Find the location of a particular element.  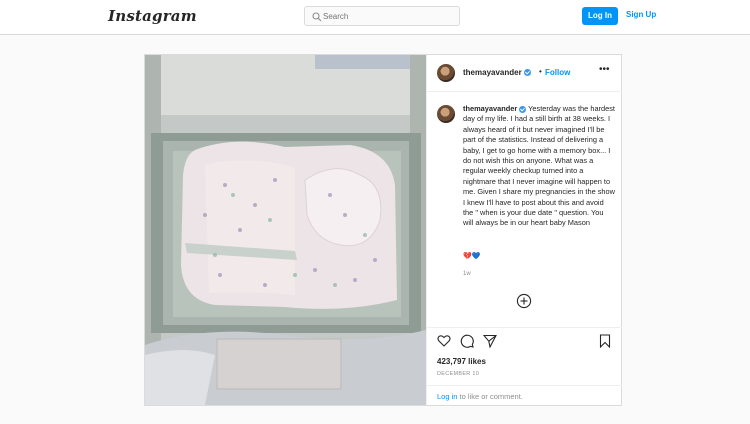

caption-avatar is located at coordinates (446, 114).